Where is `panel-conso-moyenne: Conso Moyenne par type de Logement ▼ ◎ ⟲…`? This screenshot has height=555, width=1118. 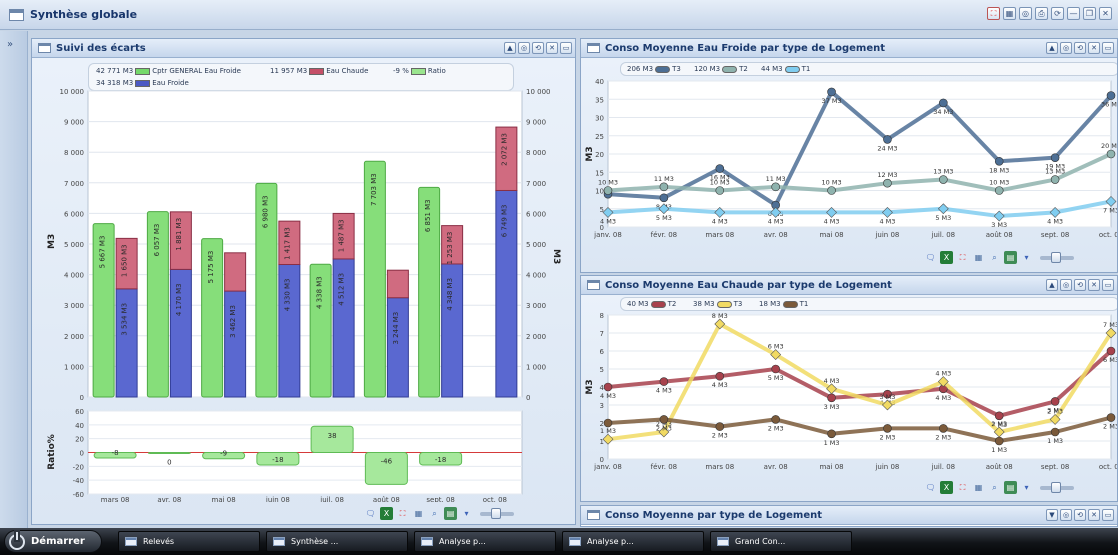
panel-conso-moyenne: Conso Moyenne par type de Logement ▼ ◎ ⟲… is located at coordinates (849, 516).